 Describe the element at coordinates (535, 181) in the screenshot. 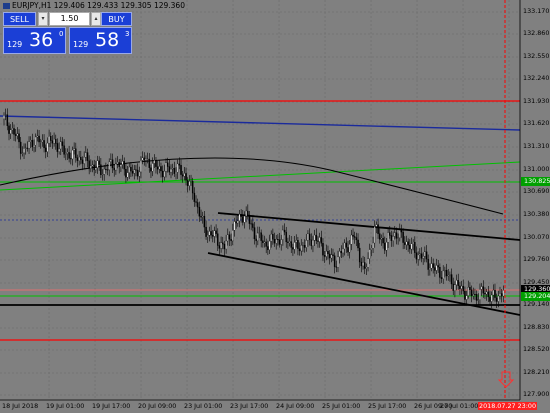

I see `green-line-price-tag: 130.825` at that location.